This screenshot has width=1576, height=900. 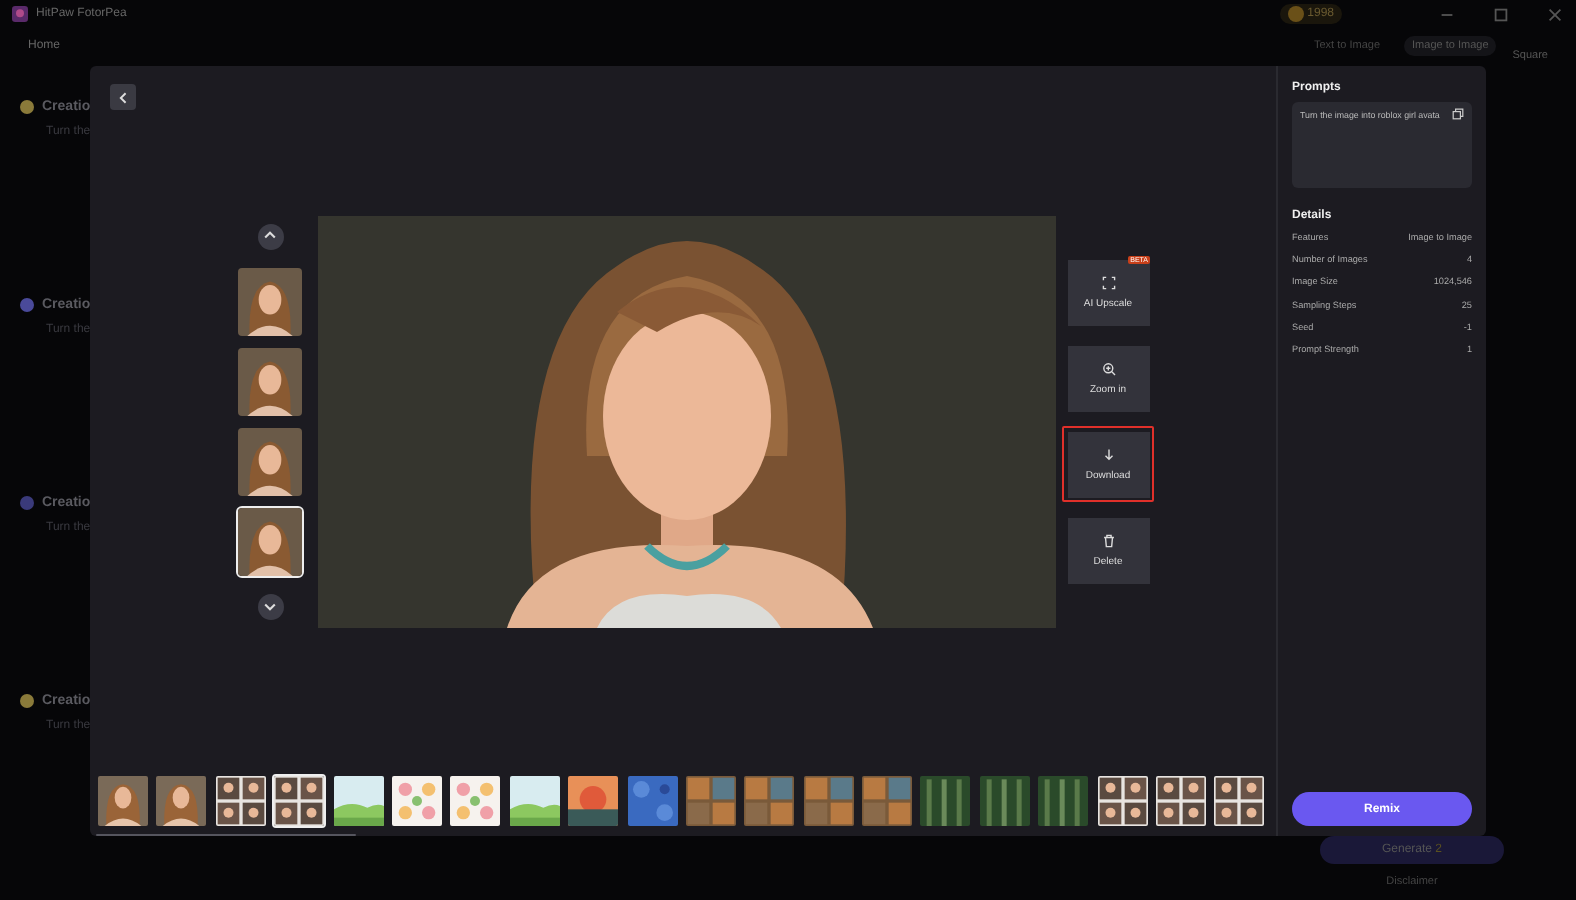 I want to click on back-button, so click(x=123, y=97).